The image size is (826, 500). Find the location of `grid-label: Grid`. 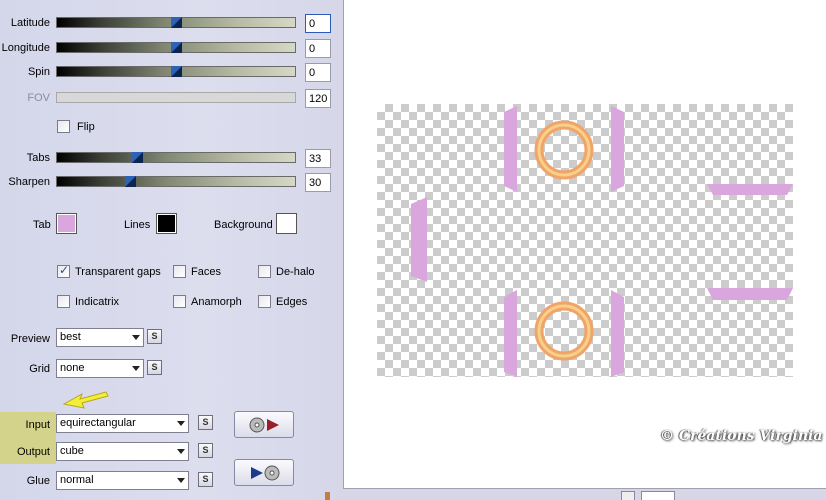

grid-label: Grid is located at coordinates (39, 369).